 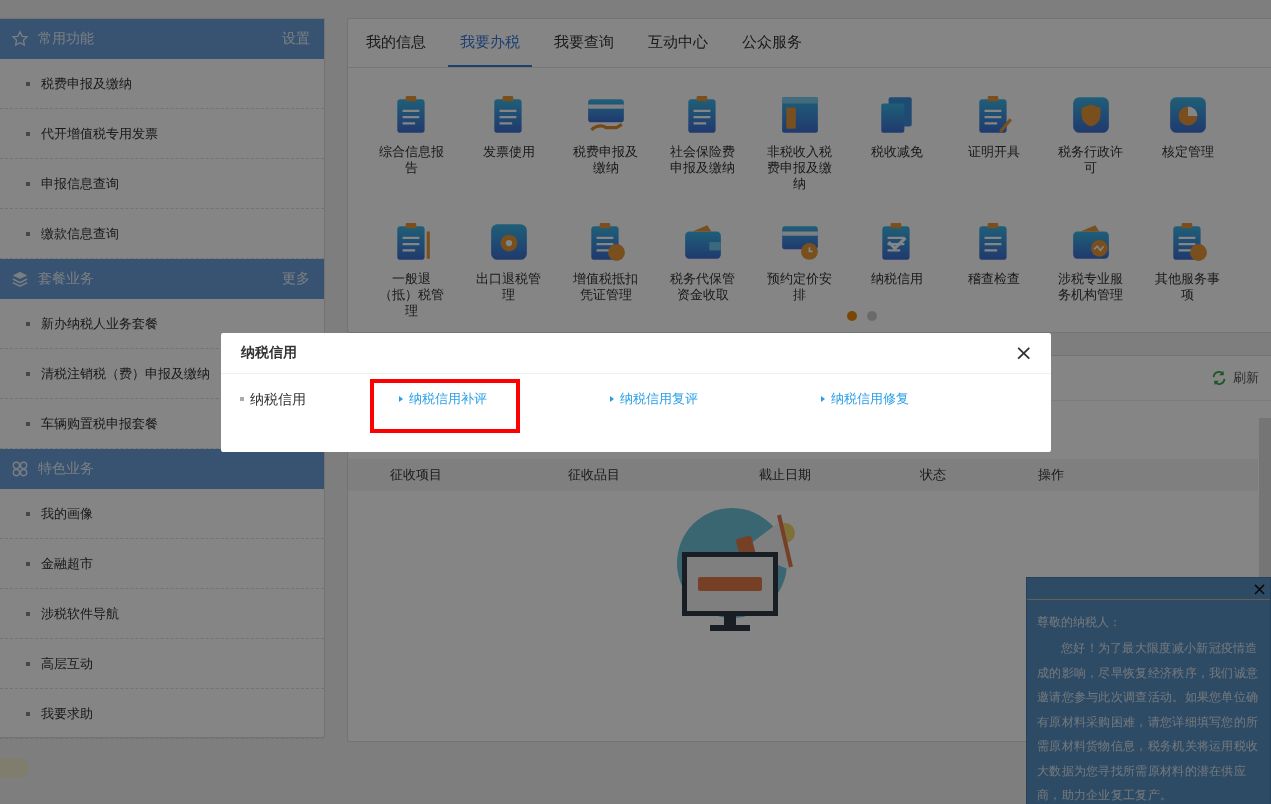 What do you see at coordinates (910, 399) in the screenshot?
I see `service-link: 纳税信用修复` at bounding box center [910, 399].